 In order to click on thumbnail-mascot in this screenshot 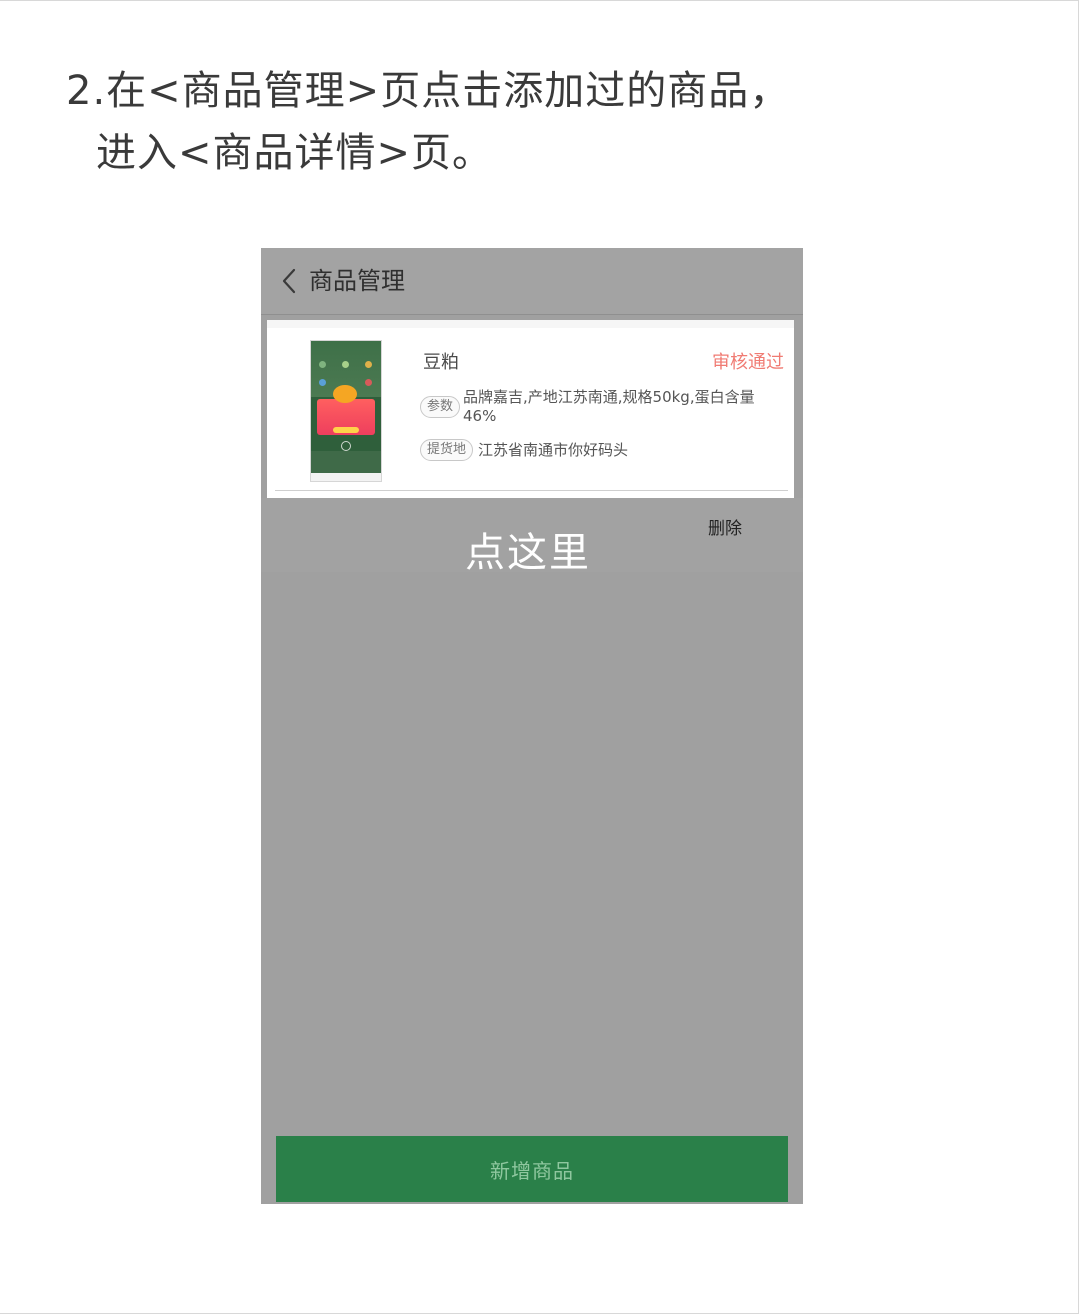, I will do `click(345, 394)`.